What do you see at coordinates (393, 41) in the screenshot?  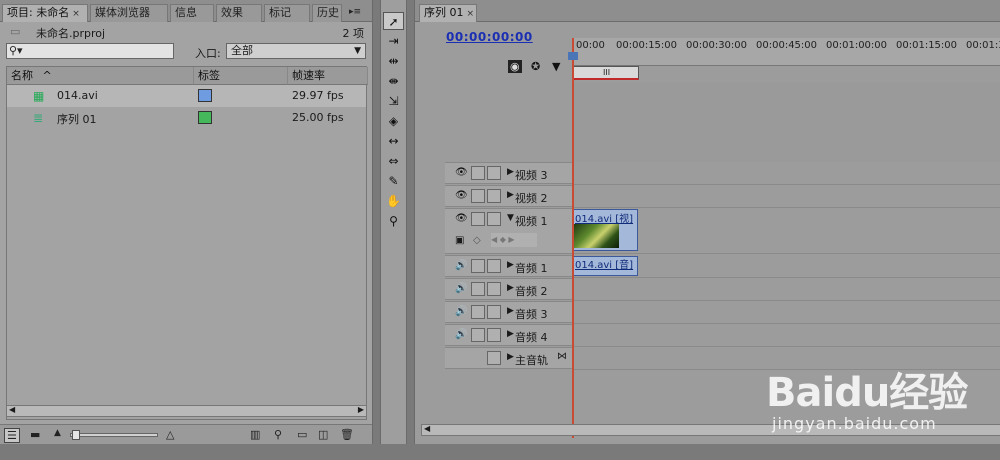 I see `track-select-tool-icon: ⇥` at bounding box center [393, 41].